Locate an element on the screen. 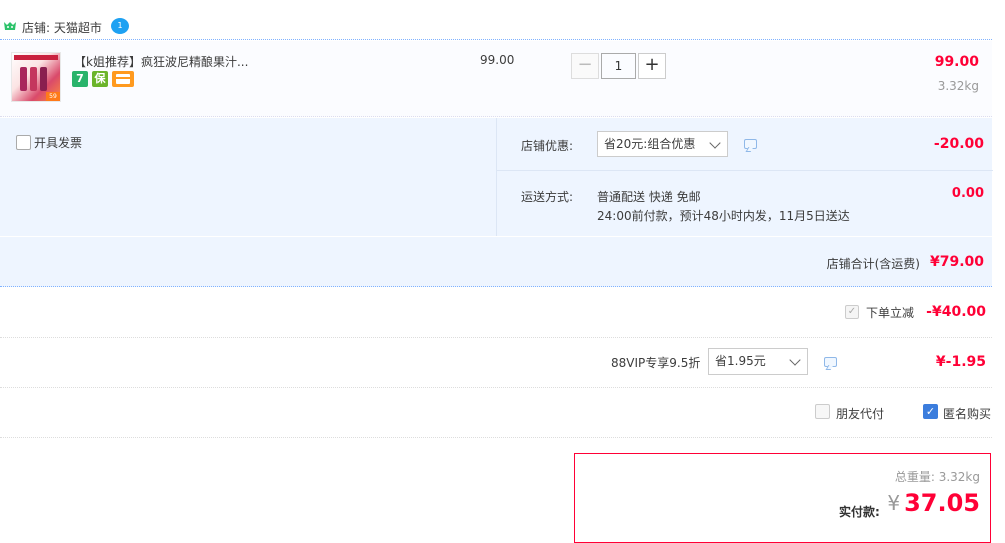 This screenshot has width=1005, height=543. total-weight: 总重量: 3.32kg is located at coordinates (937, 477).